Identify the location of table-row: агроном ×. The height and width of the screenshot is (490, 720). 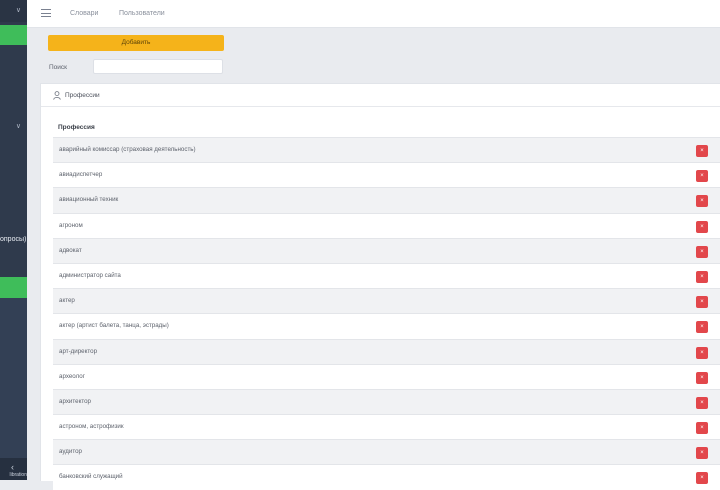
(386, 225).